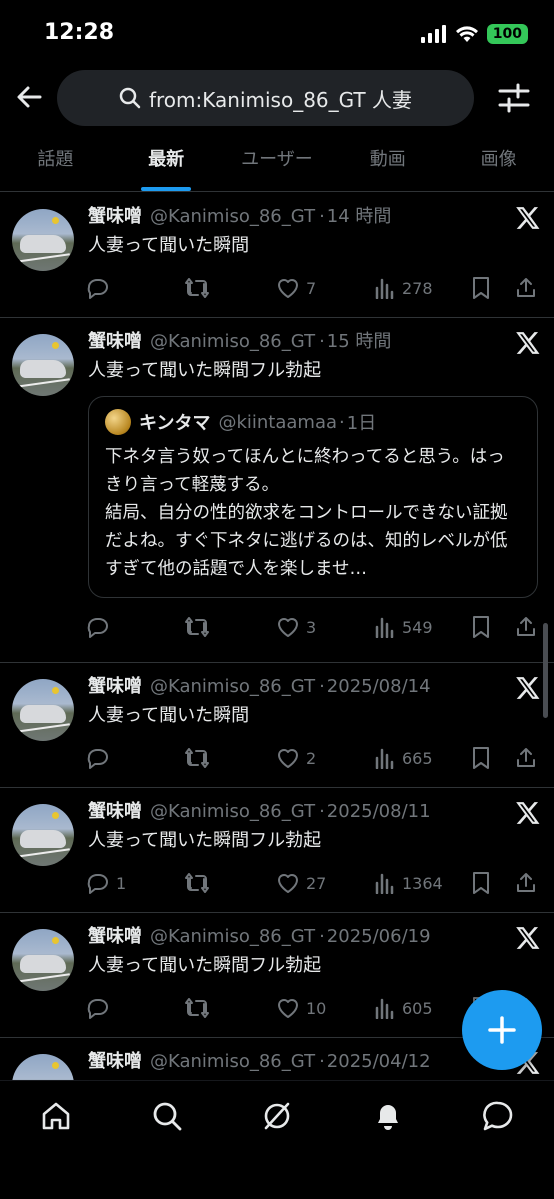 The image size is (554, 1199). Describe the element at coordinates (296, 627) in the screenshot. I see `like-button: 3` at that location.